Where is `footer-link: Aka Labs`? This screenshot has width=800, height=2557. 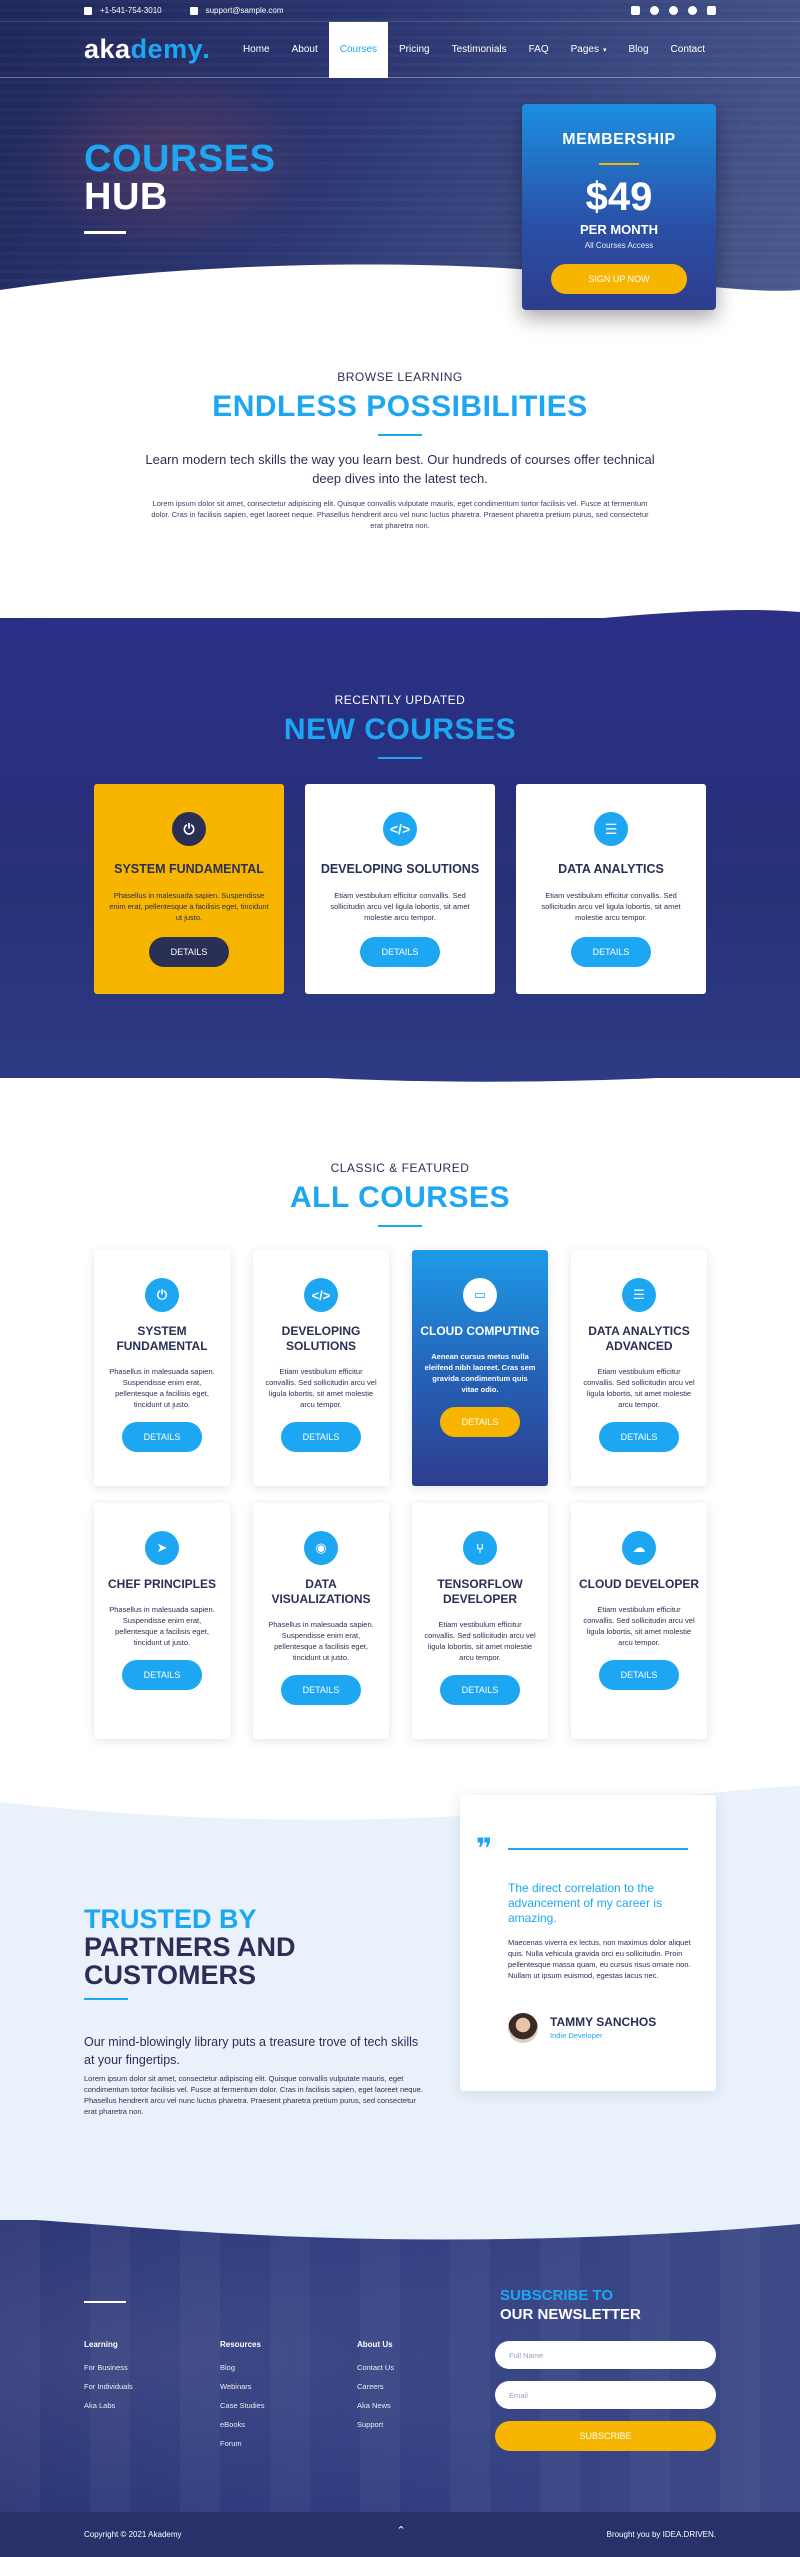 footer-link: Aka Labs is located at coordinates (108, 2405).